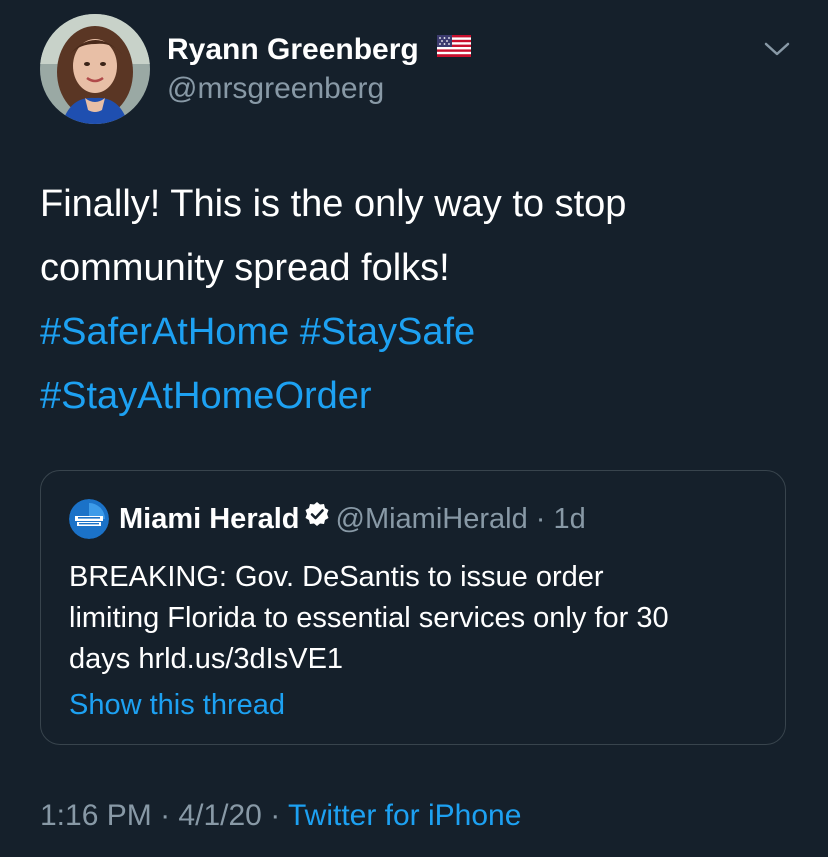  I want to click on author-name: Ryann Greenberg, so click(319, 49).